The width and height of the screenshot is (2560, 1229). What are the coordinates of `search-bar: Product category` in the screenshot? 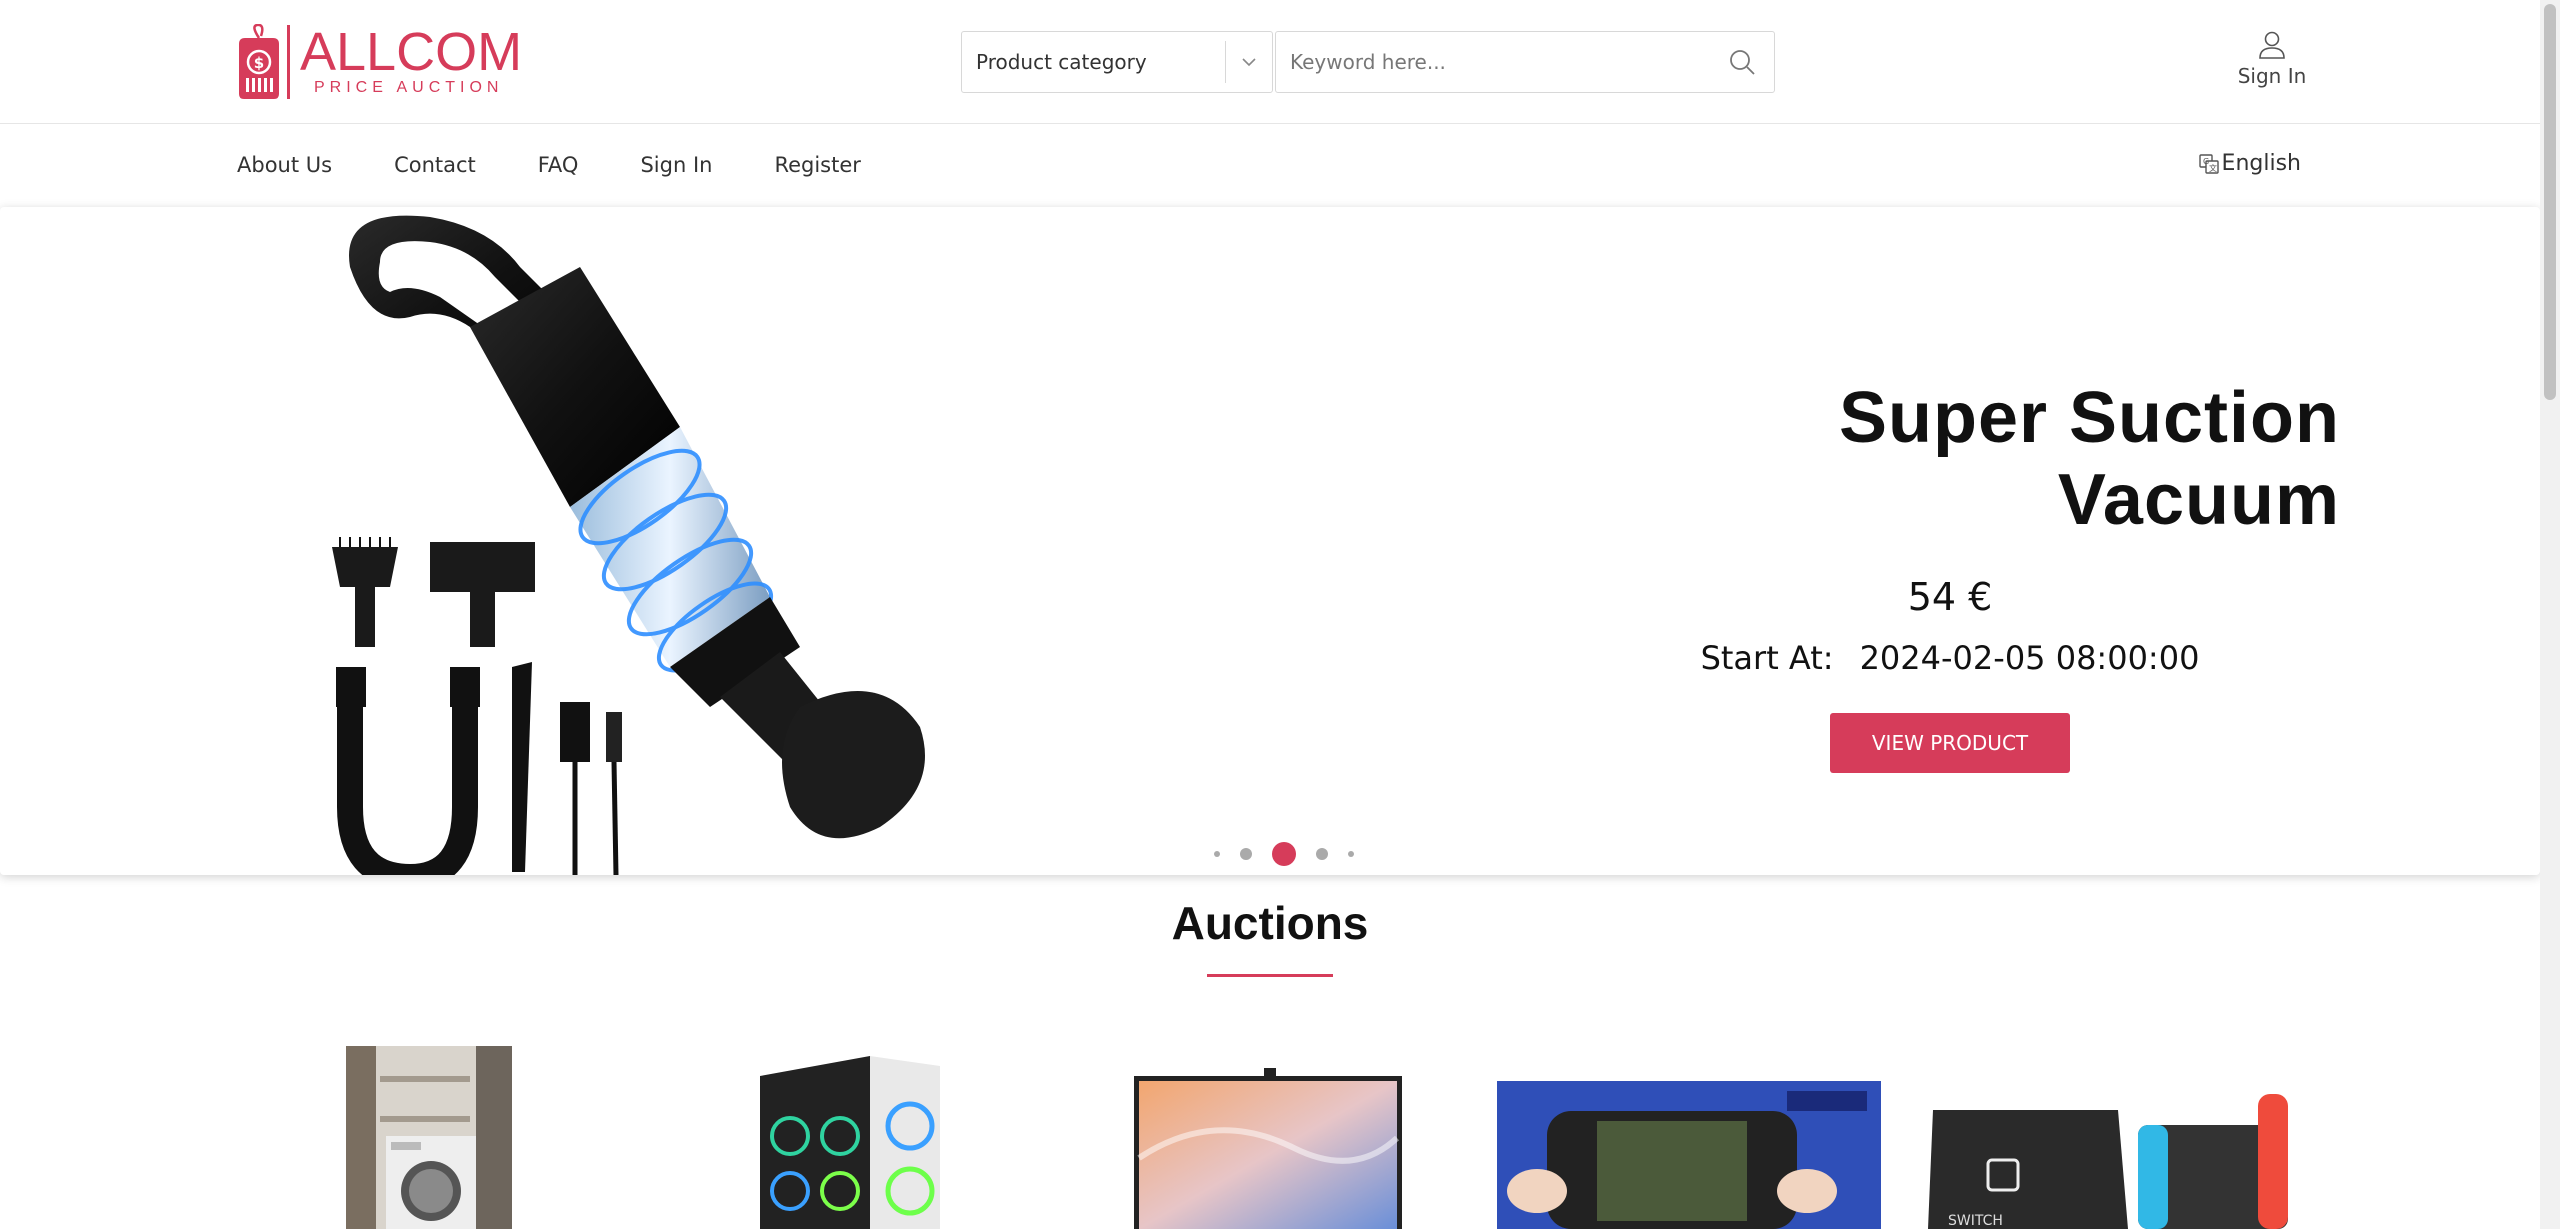 It's located at (1368, 62).